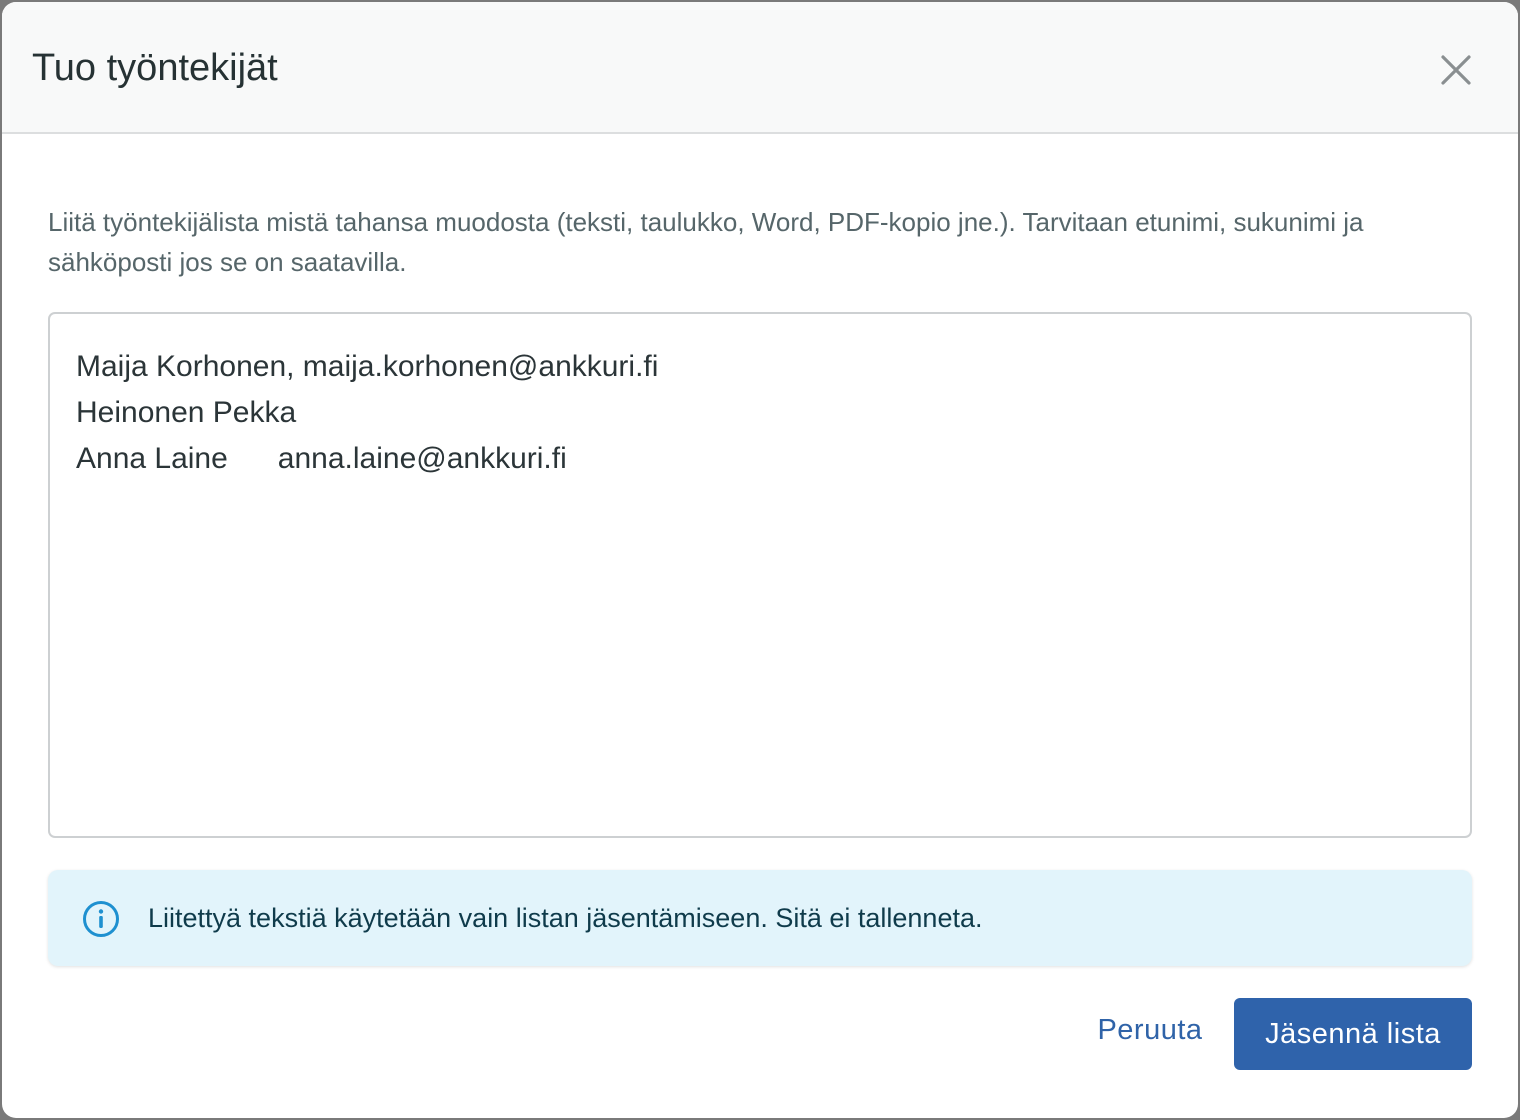 The height and width of the screenshot is (1120, 1520). Describe the element at coordinates (101, 919) in the screenshot. I see `info-icon` at that location.